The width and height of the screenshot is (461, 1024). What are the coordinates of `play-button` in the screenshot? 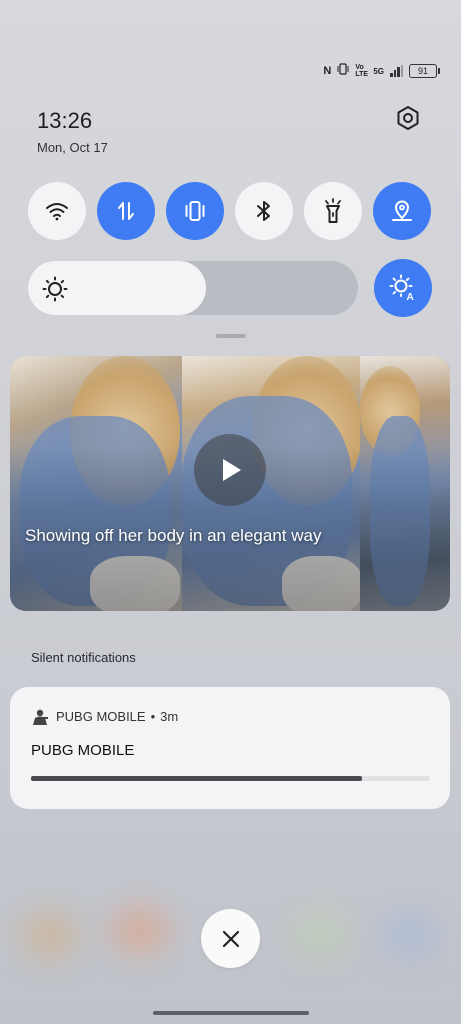 It's located at (230, 470).